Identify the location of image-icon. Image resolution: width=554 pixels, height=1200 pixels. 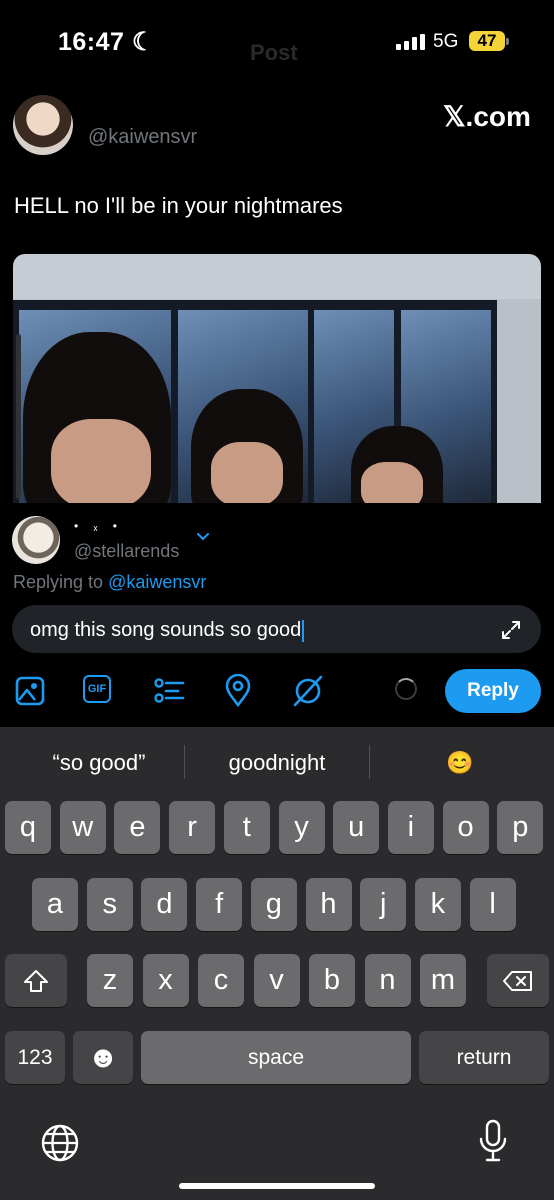
(30, 691).